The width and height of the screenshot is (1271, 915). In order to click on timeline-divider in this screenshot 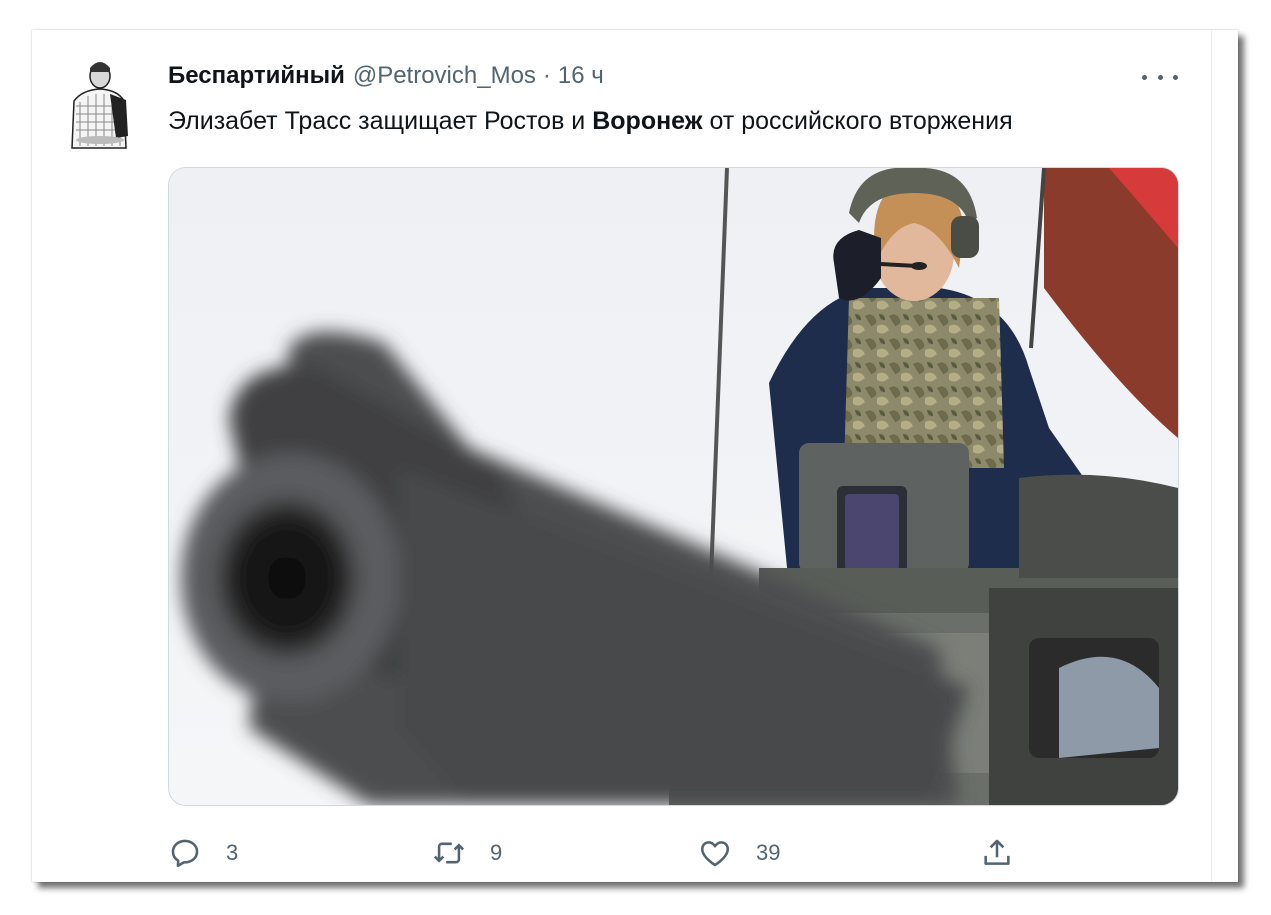, I will do `click(1211, 456)`.